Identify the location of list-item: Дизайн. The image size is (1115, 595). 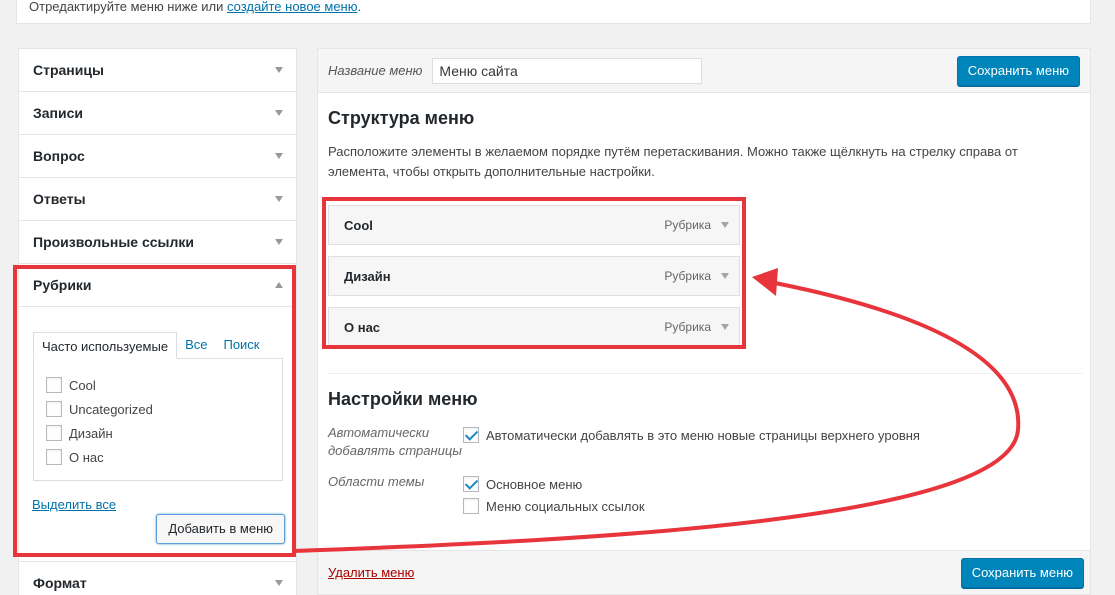
(158, 433).